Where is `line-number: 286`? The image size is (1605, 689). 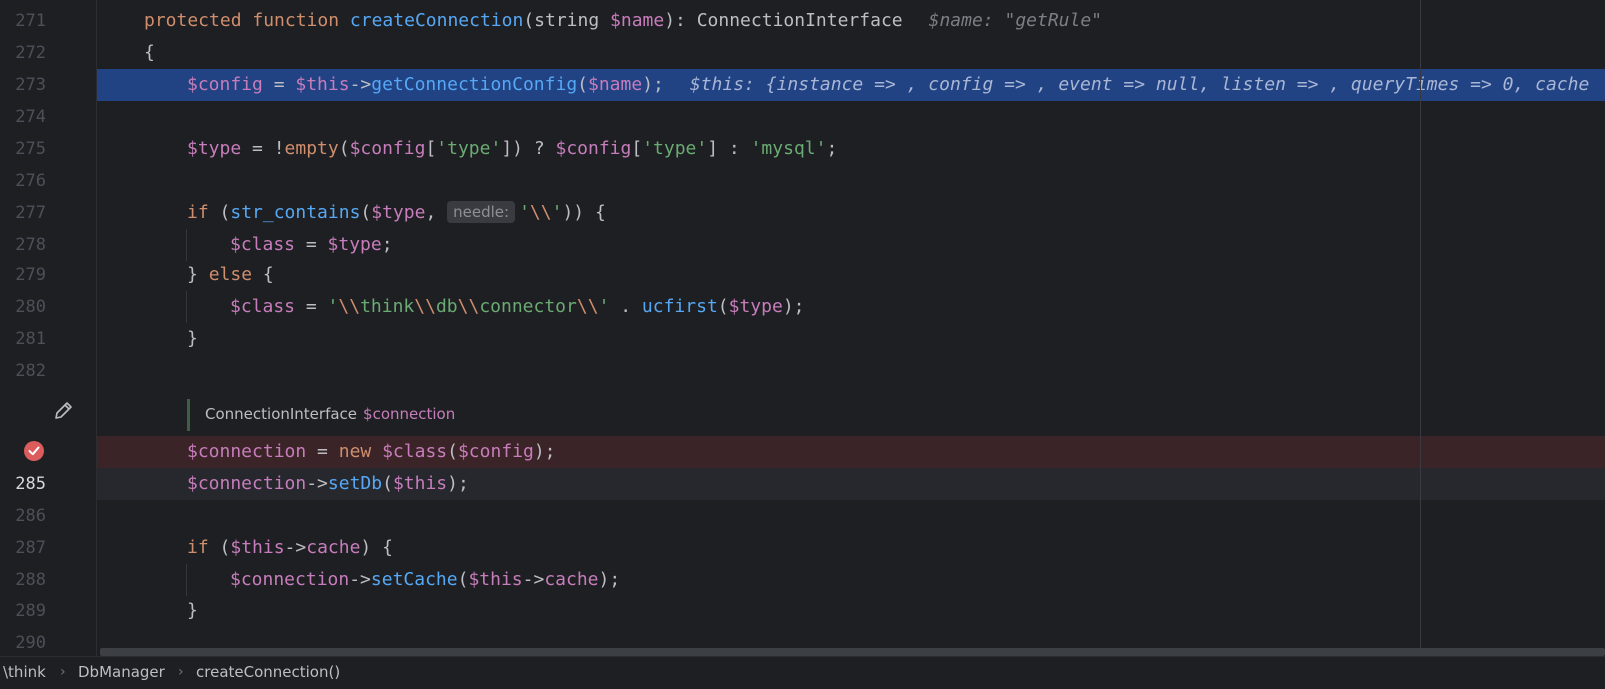
line-number: 286 is located at coordinates (23, 516).